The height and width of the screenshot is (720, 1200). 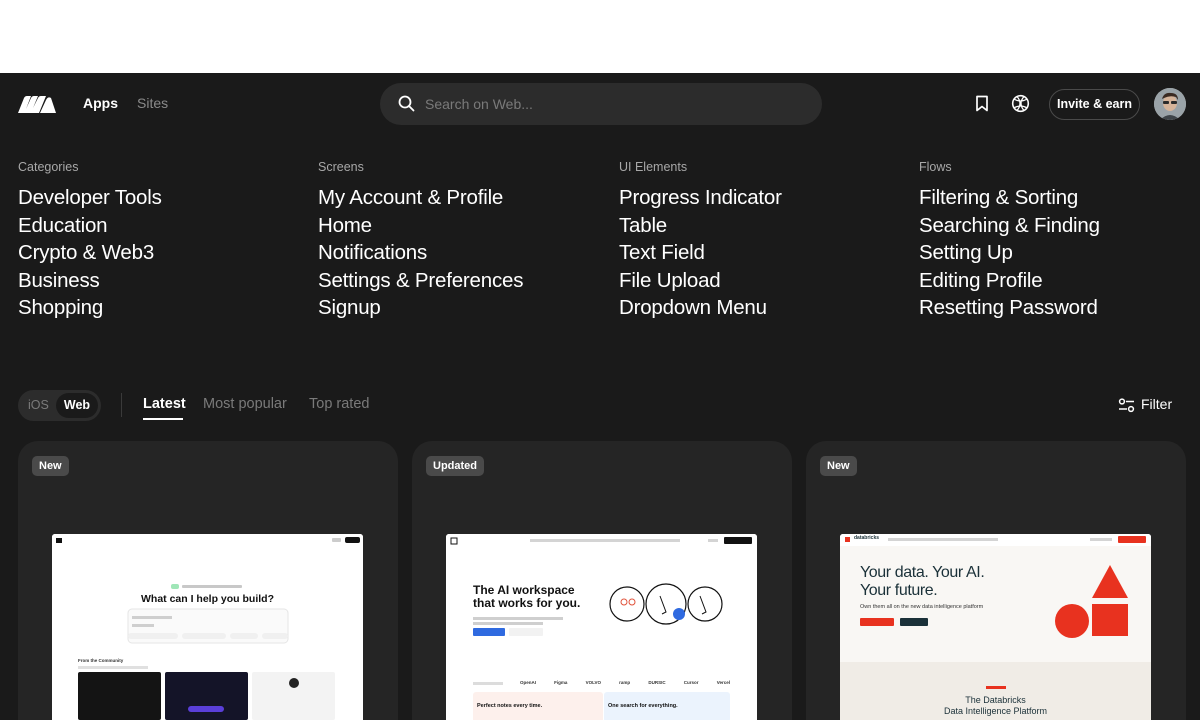 I want to click on platform-ios-option: iOS, so click(x=38, y=405).